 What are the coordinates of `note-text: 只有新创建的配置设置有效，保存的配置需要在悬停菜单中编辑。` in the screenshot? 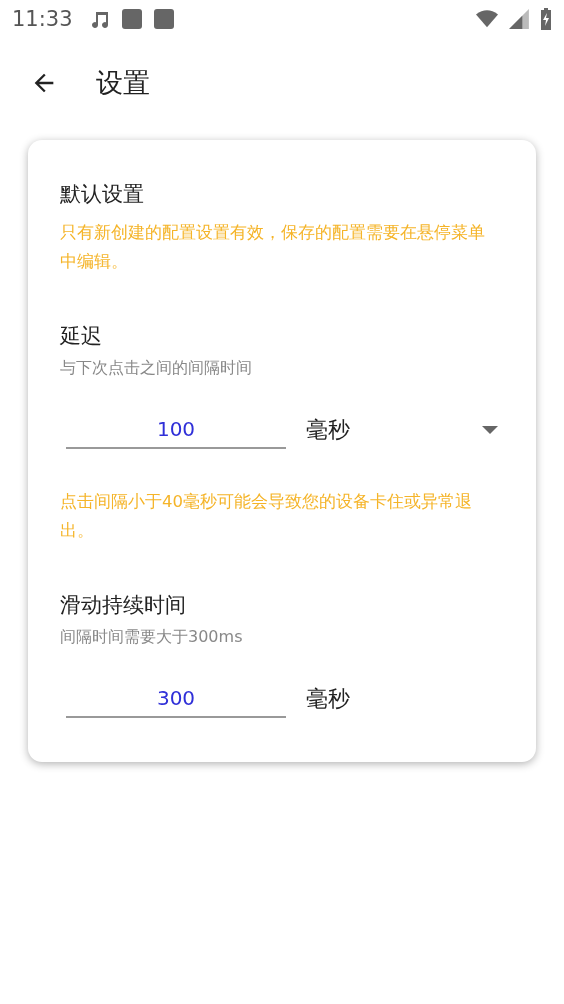 It's located at (273, 247).